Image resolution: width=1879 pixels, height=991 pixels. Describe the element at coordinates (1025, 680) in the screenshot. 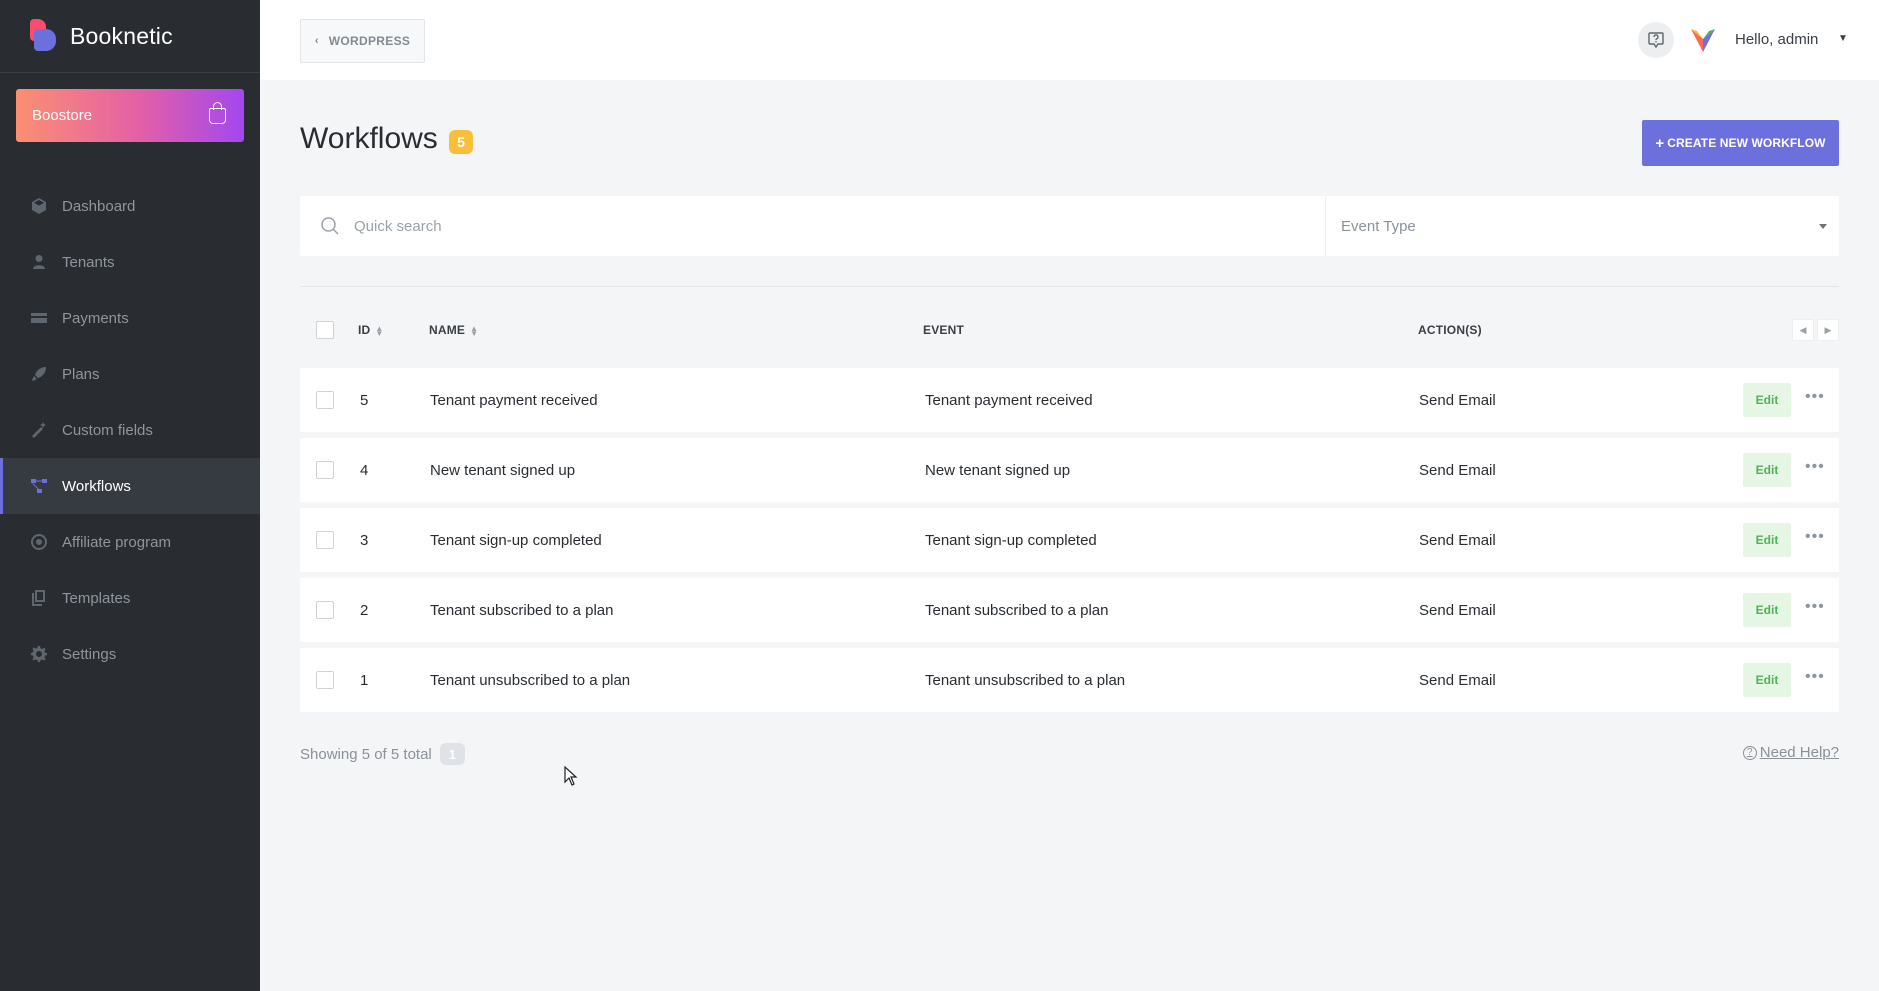

I see `row-event: Tenant unsubscribed to a plan` at that location.